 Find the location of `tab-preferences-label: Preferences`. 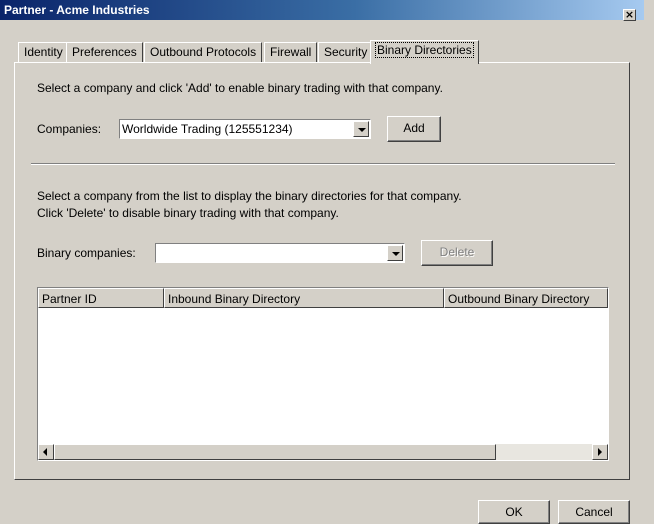

tab-preferences-label: Preferences is located at coordinates (104, 52).